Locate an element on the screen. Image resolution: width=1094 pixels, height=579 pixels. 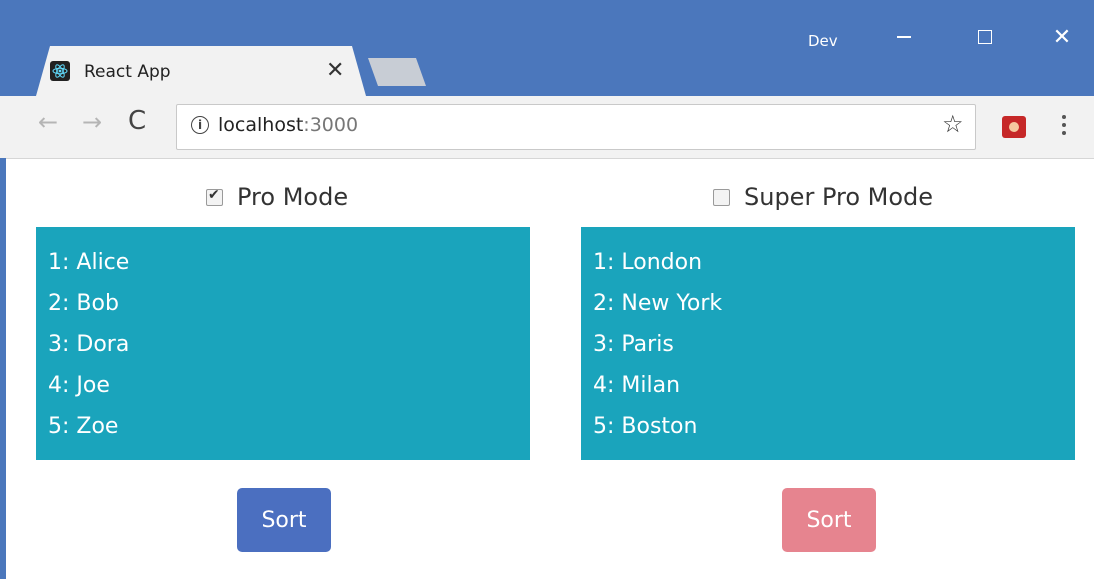
pro-mode-toggle: Pro Mode is located at coordinates (277, 197).